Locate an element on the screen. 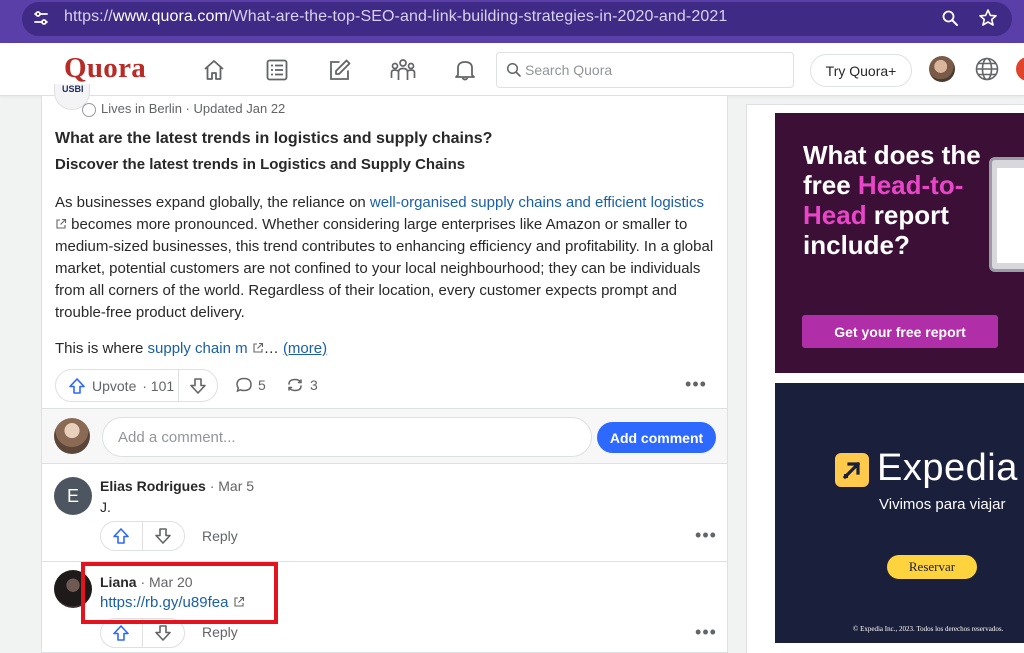 The width and height of the screenshot is (1024, 653). downvote-button is located at coordinates (198, 385).